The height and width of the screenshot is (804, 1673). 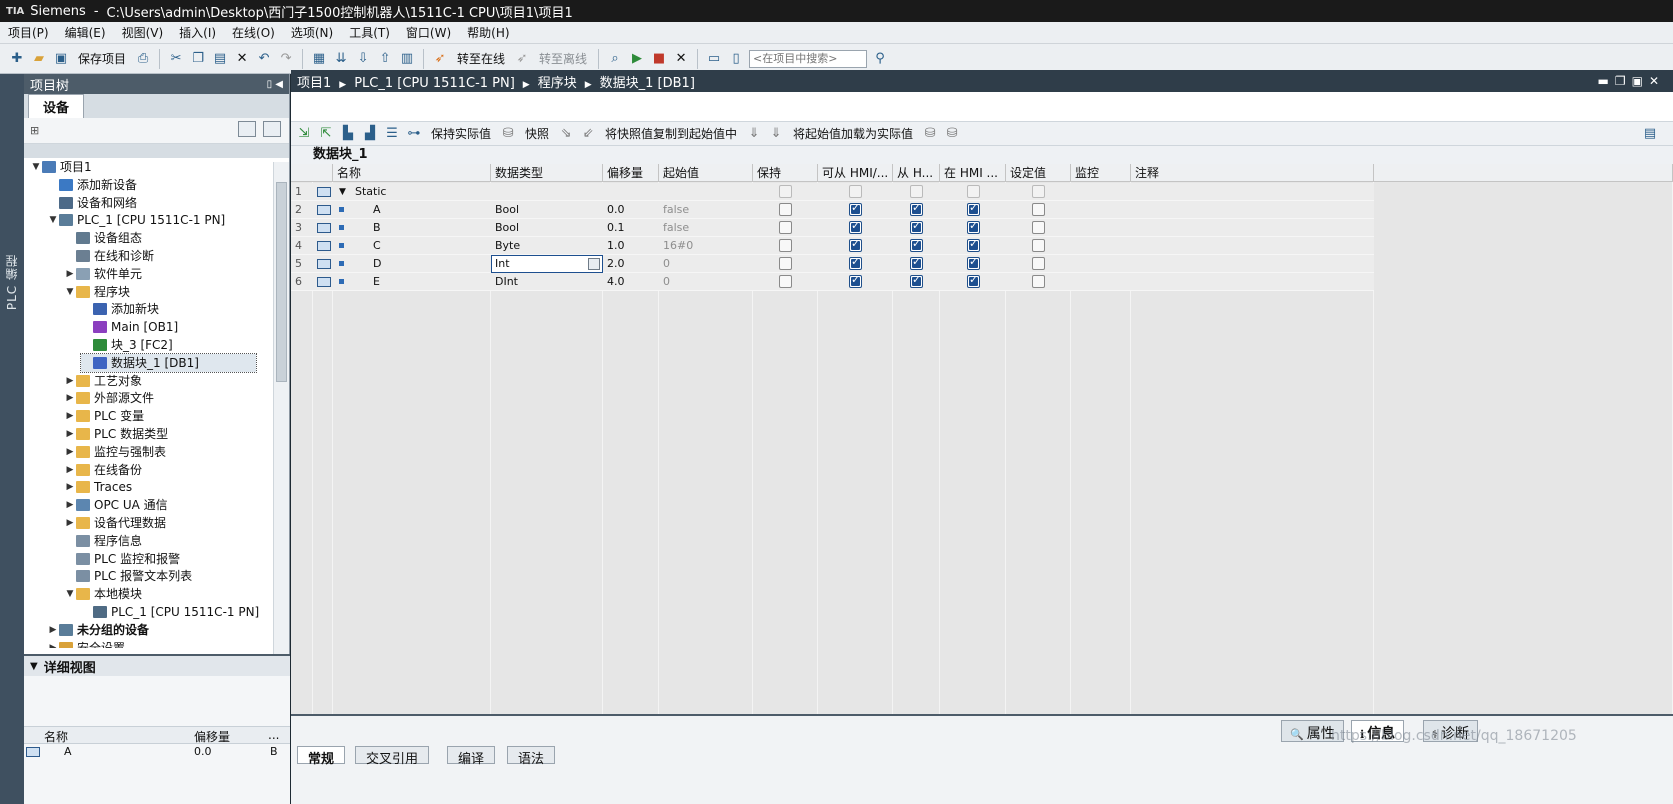 I want to click on snapshot-icon: ⛁, so click(x=508, y=134).